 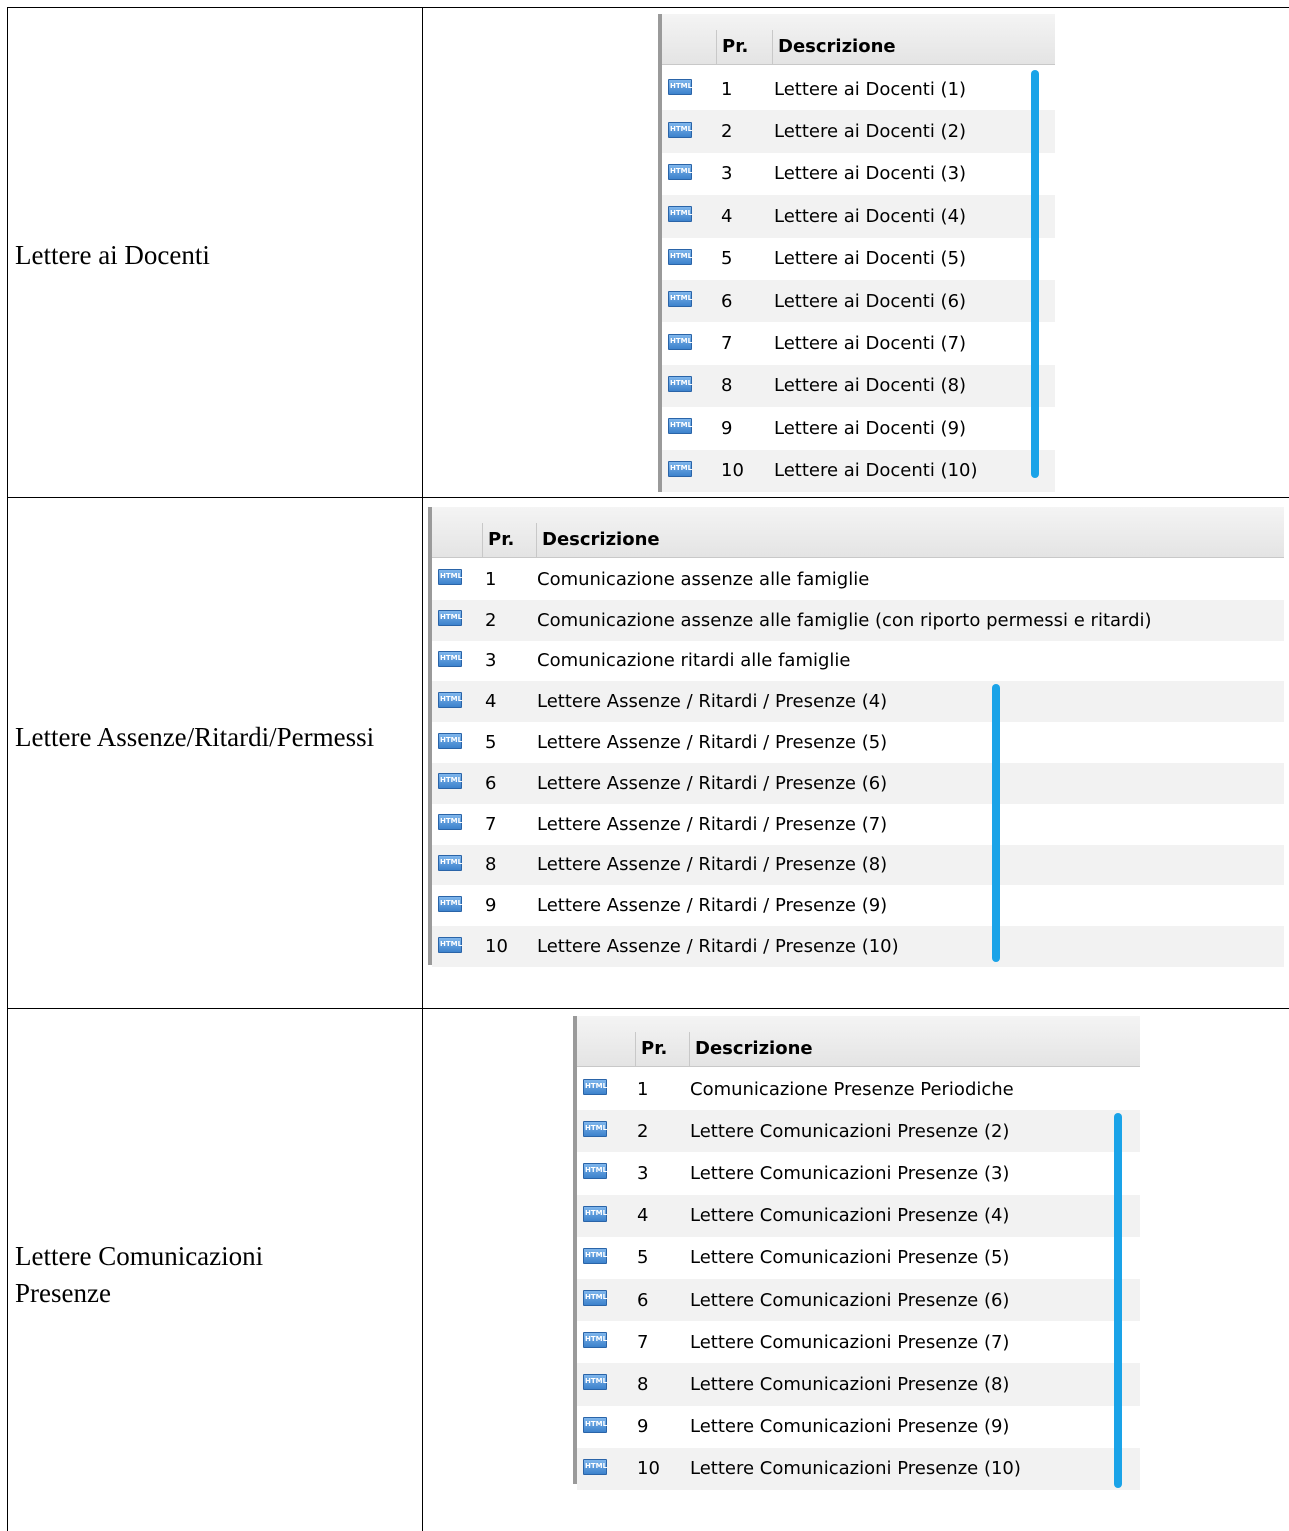 I want to click on grid-row: 10 Lettere Comunicazioni Presenze (10), so click(x=858, y=1468).